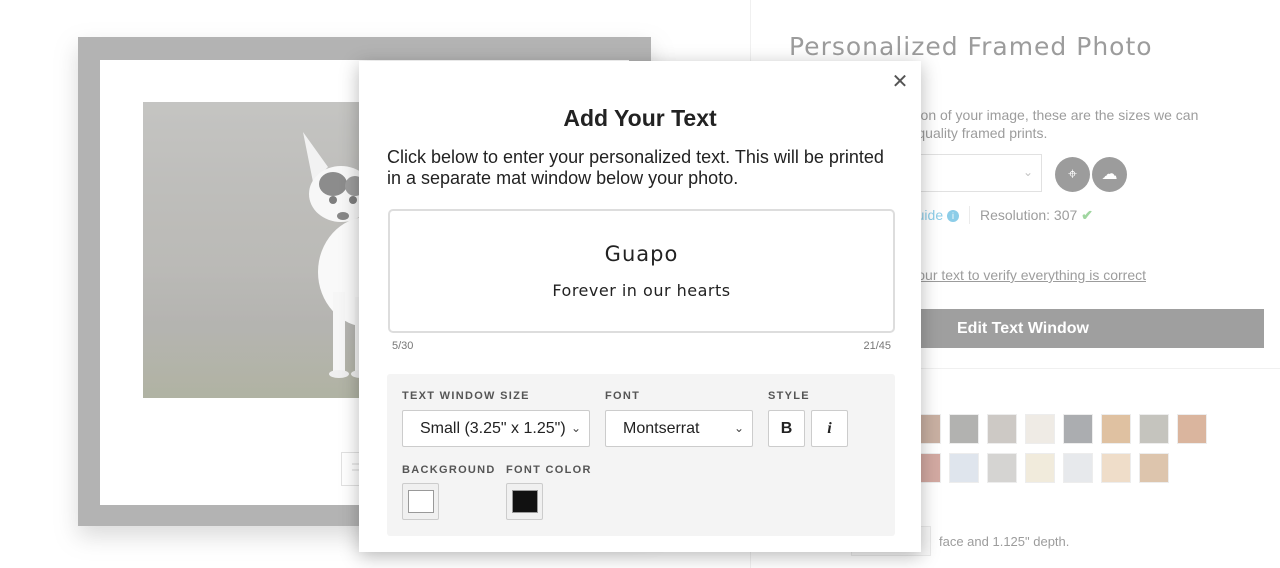  What do you see at coordinates (449, 470) in the screenshot?
I see `background-label: BACKGROUND` at bounding box center [449, 470].